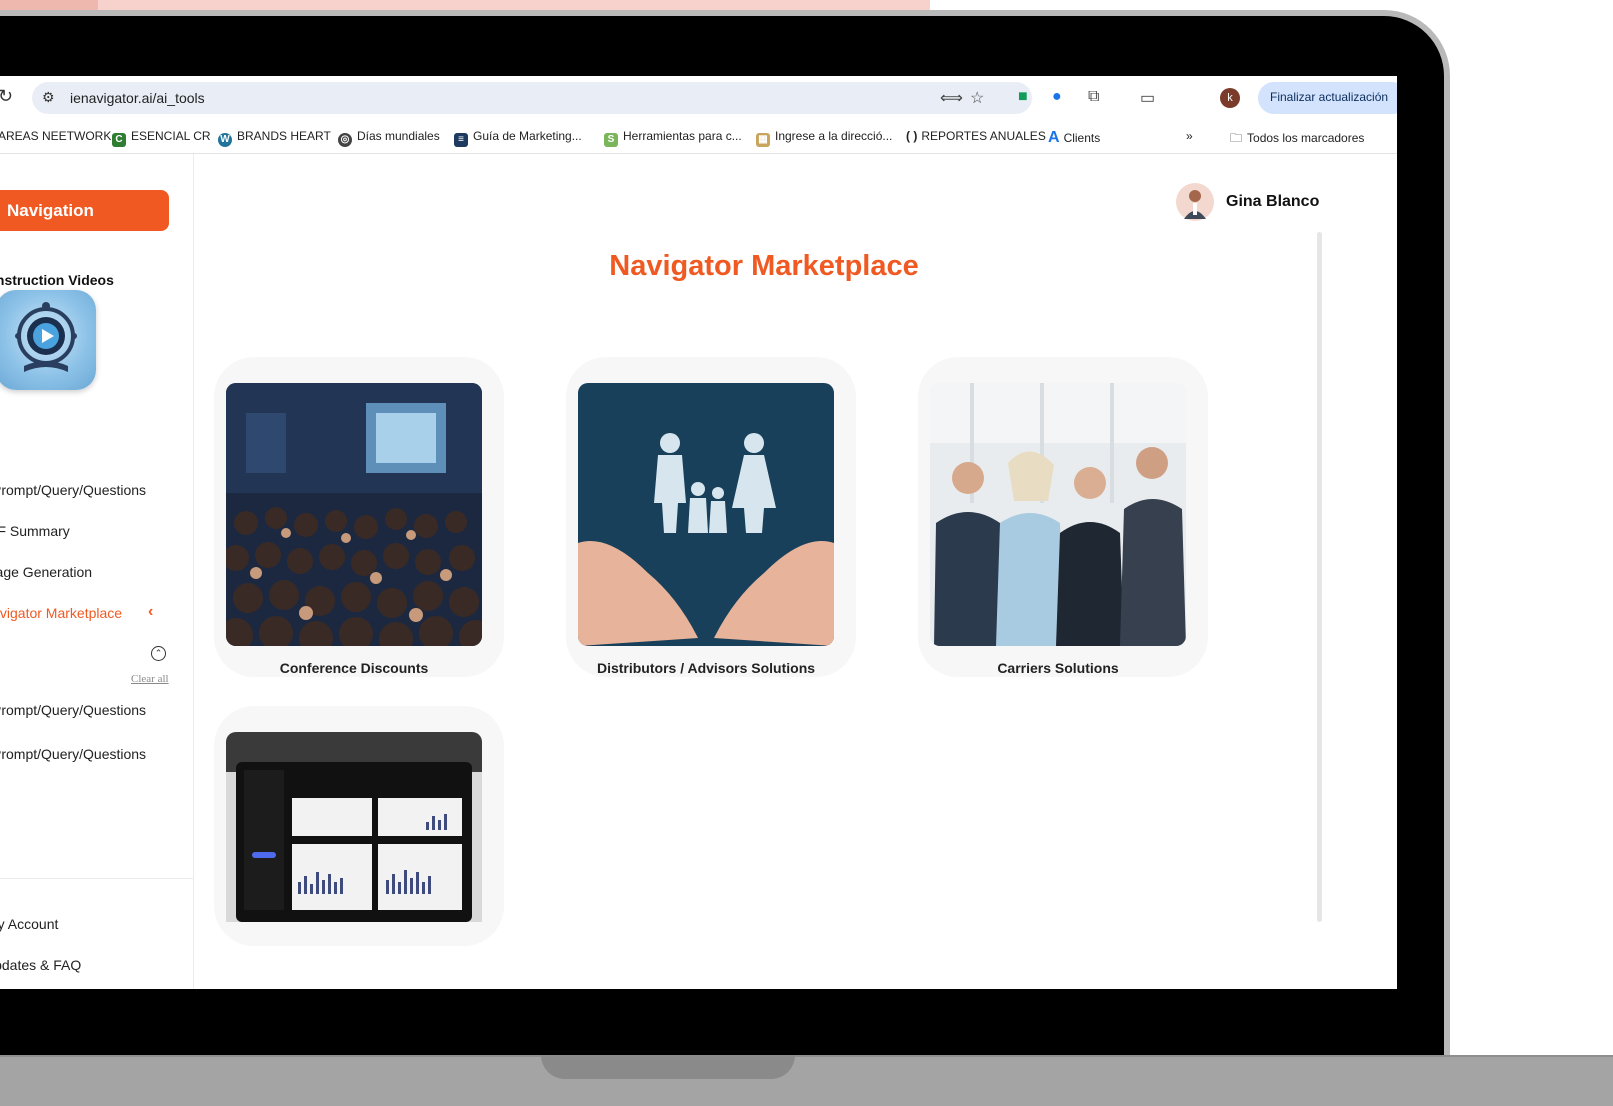 The width and height of the screenshot is (1613, 1106). What do you see at coordinates (611, 140) in the screenshot?
I see `shopify-icon: S` at bounding box center [611, 140].